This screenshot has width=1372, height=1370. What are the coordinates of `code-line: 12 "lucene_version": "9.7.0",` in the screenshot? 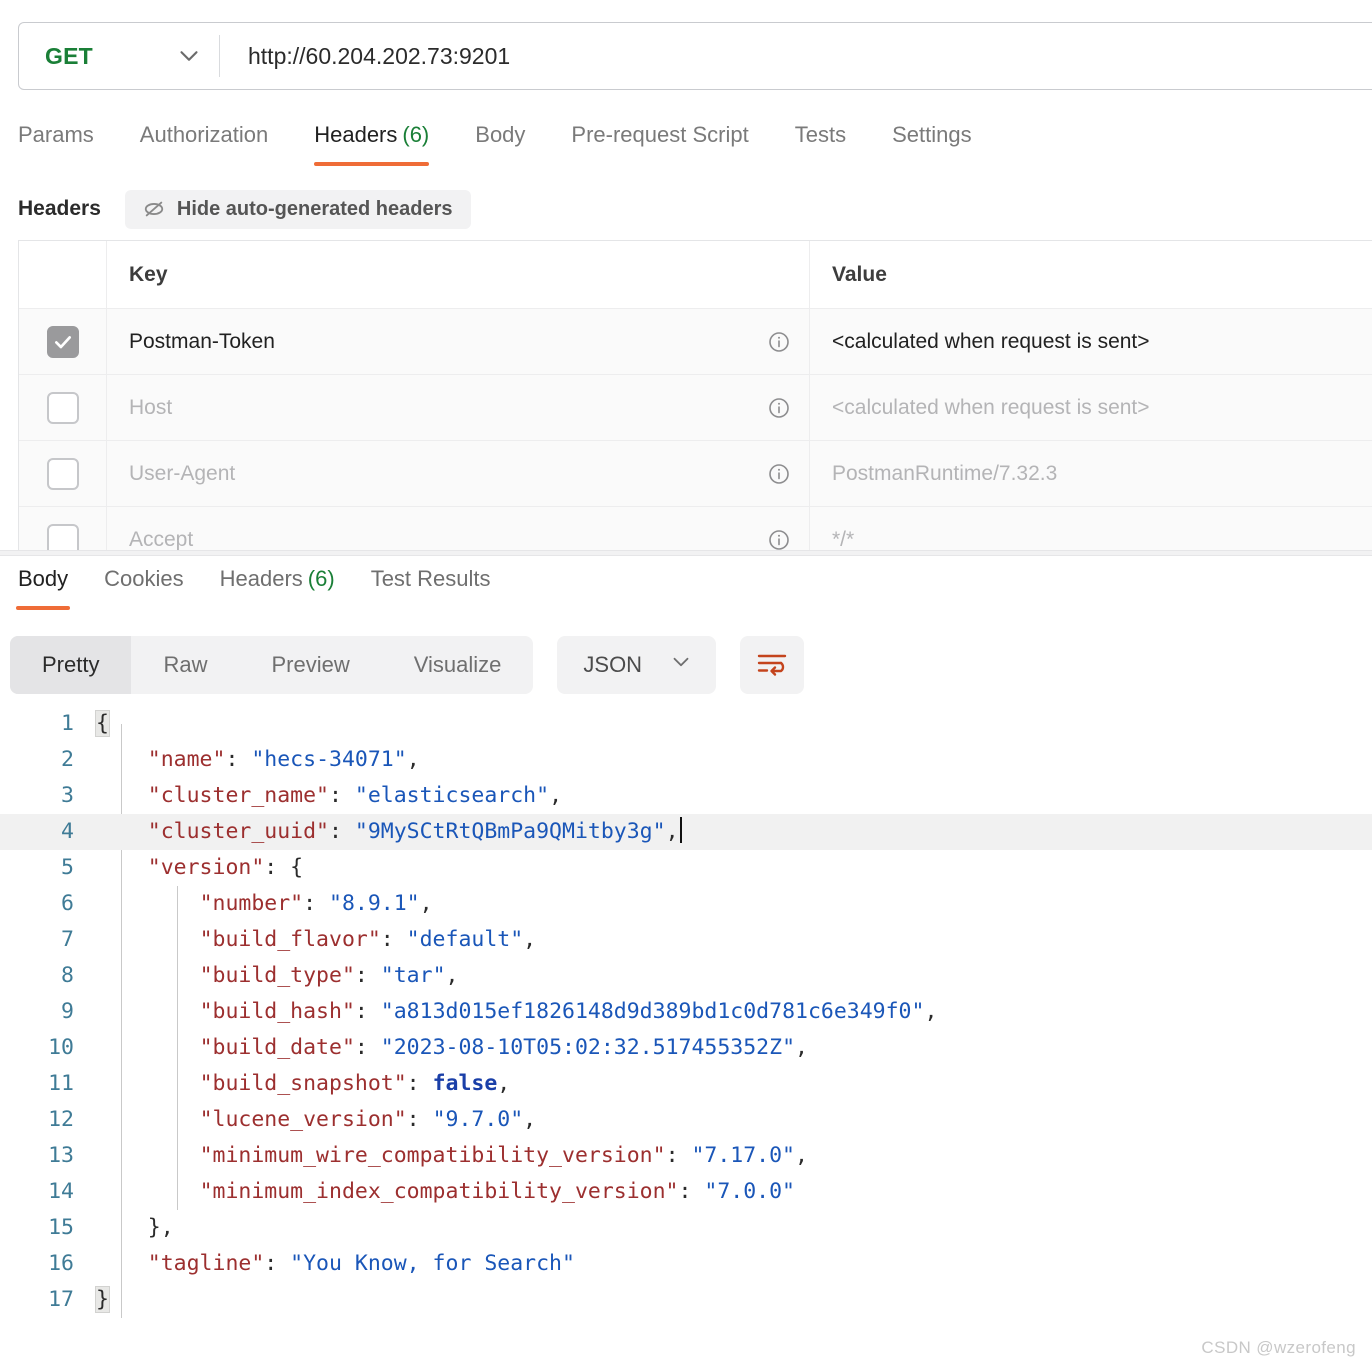 It's located at (686, 1120).